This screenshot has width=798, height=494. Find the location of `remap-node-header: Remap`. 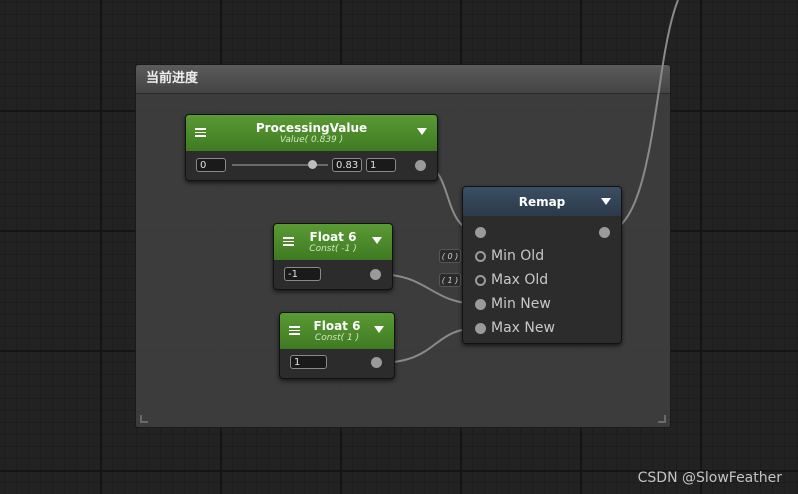

remap-node-header: Remap is located at coordinates (542, 201).